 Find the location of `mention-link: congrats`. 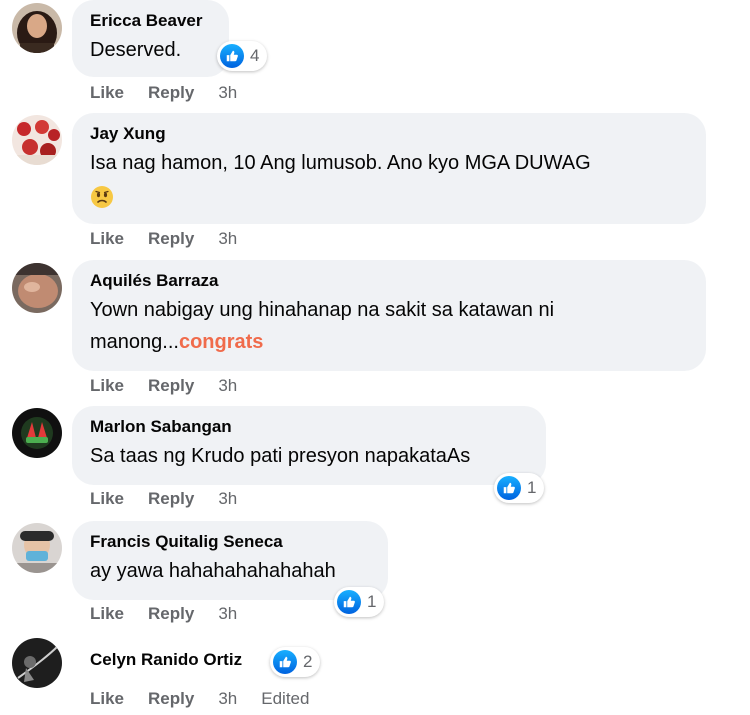

mention-link: congrats is located at coordinates (221, 342).